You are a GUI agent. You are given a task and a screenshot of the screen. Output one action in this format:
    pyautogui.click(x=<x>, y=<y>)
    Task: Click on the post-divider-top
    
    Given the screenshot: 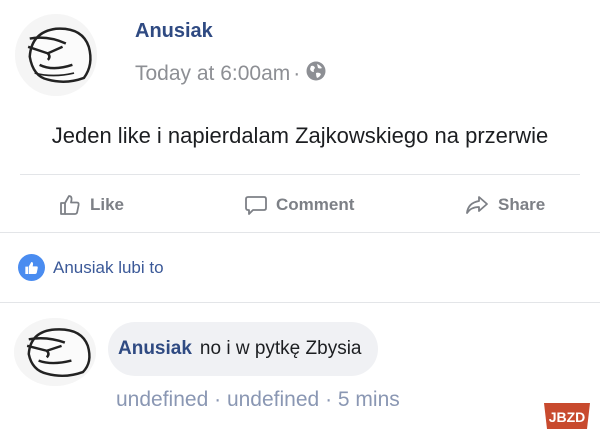 What is the action you would take?
    pyautogui.click(x=300, y=174)
    